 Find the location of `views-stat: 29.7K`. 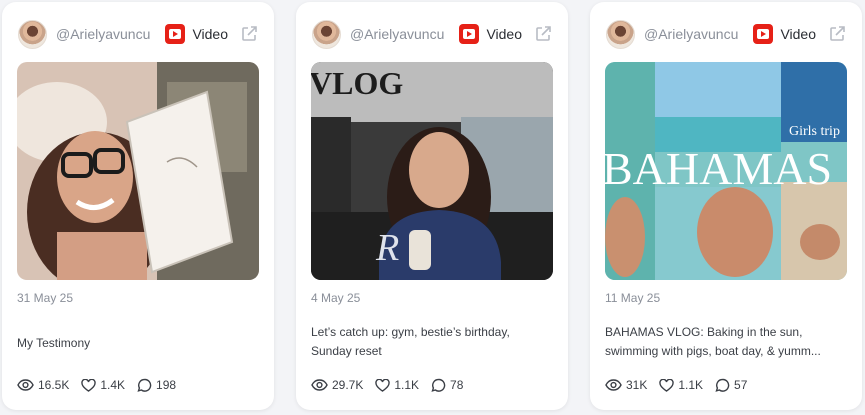

views-stat: 29.7K is located at coordinates (337, 385).